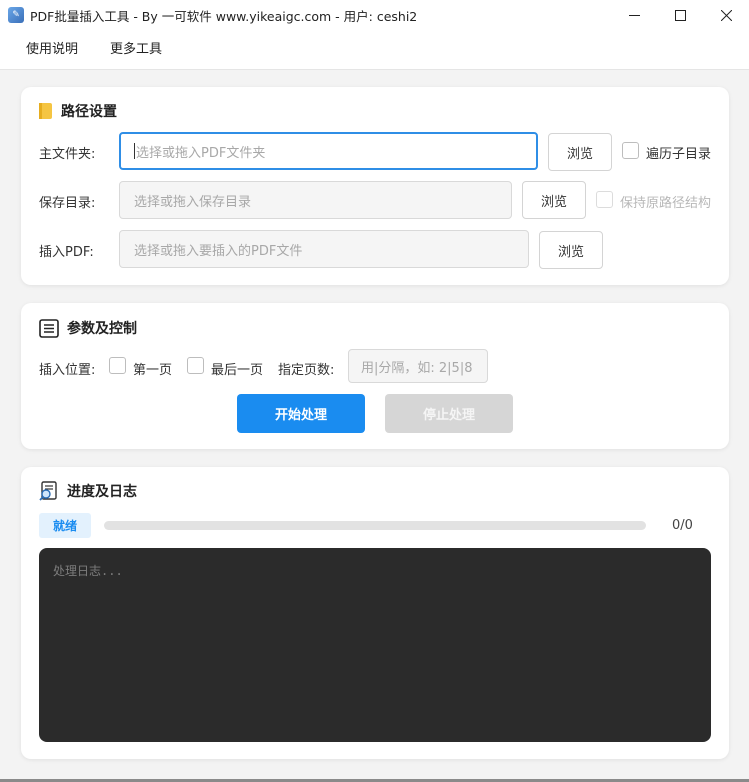 Image resolution: width=749 pixels, height=782 pixels. What do you see at coordinates (134, 151) in the screenshot?
I see `text-caret` at bounding box center [134, 151].